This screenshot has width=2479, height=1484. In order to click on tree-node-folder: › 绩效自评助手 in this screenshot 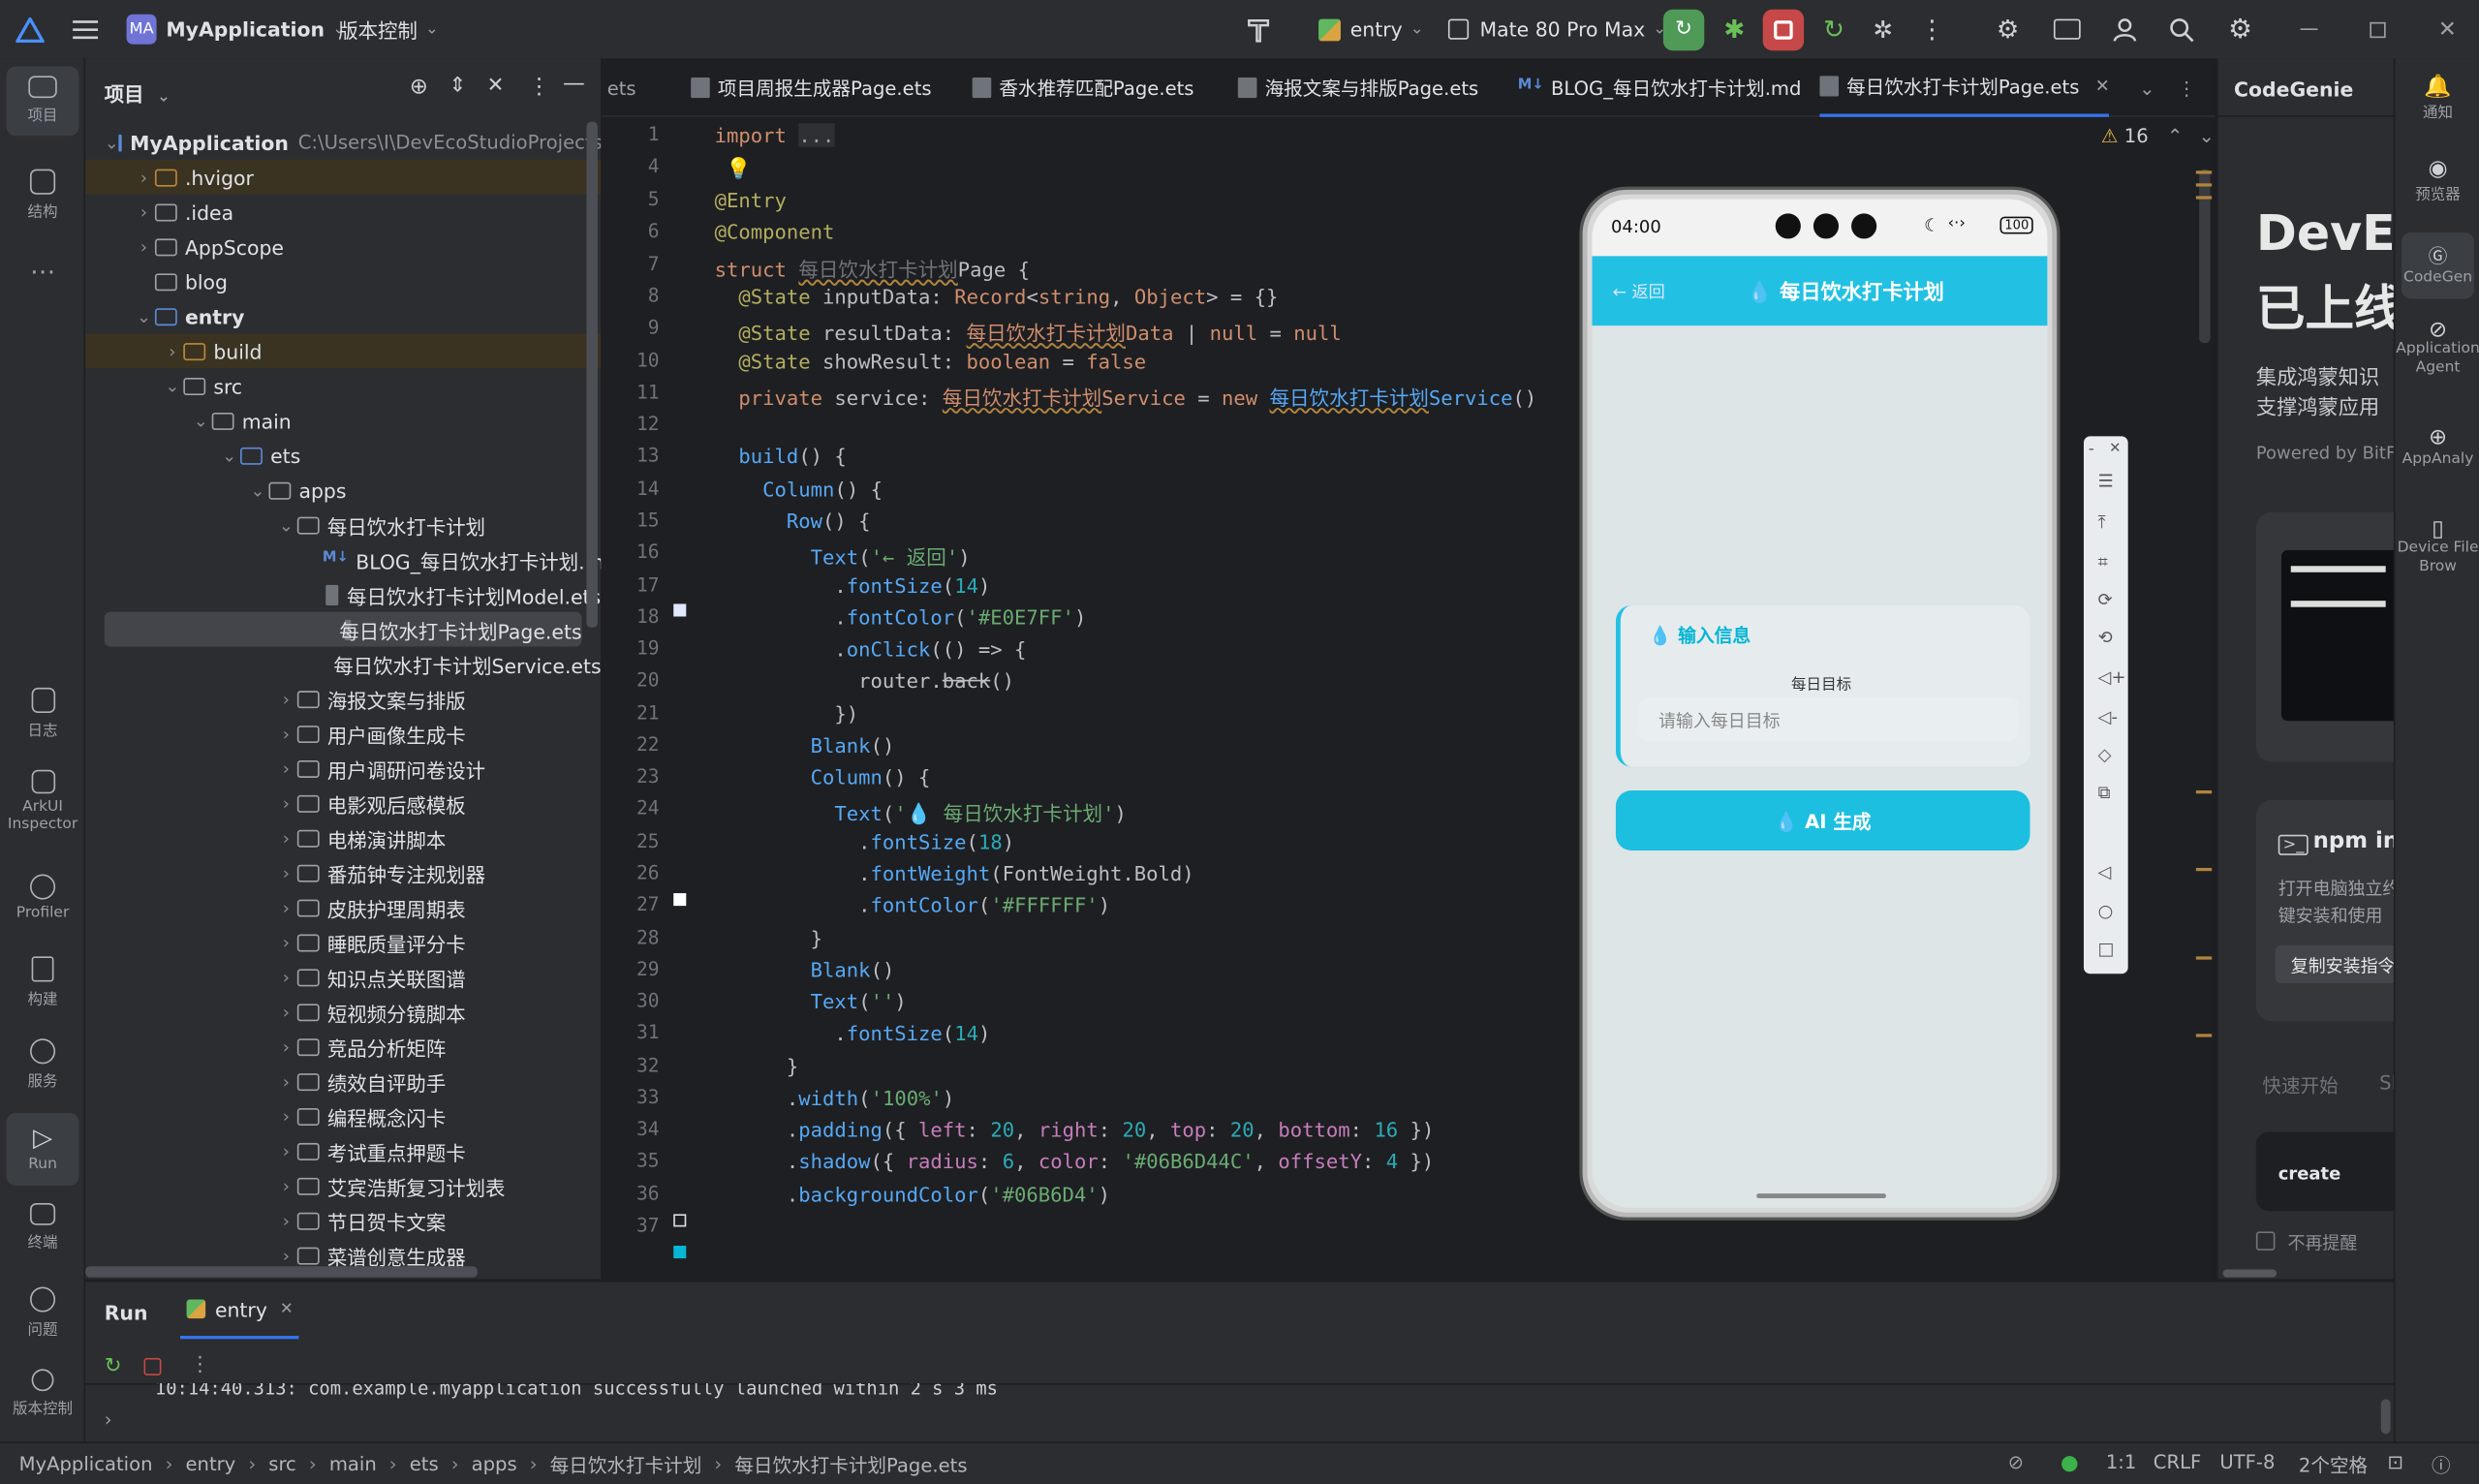, I will do `click(343, 1081)`.